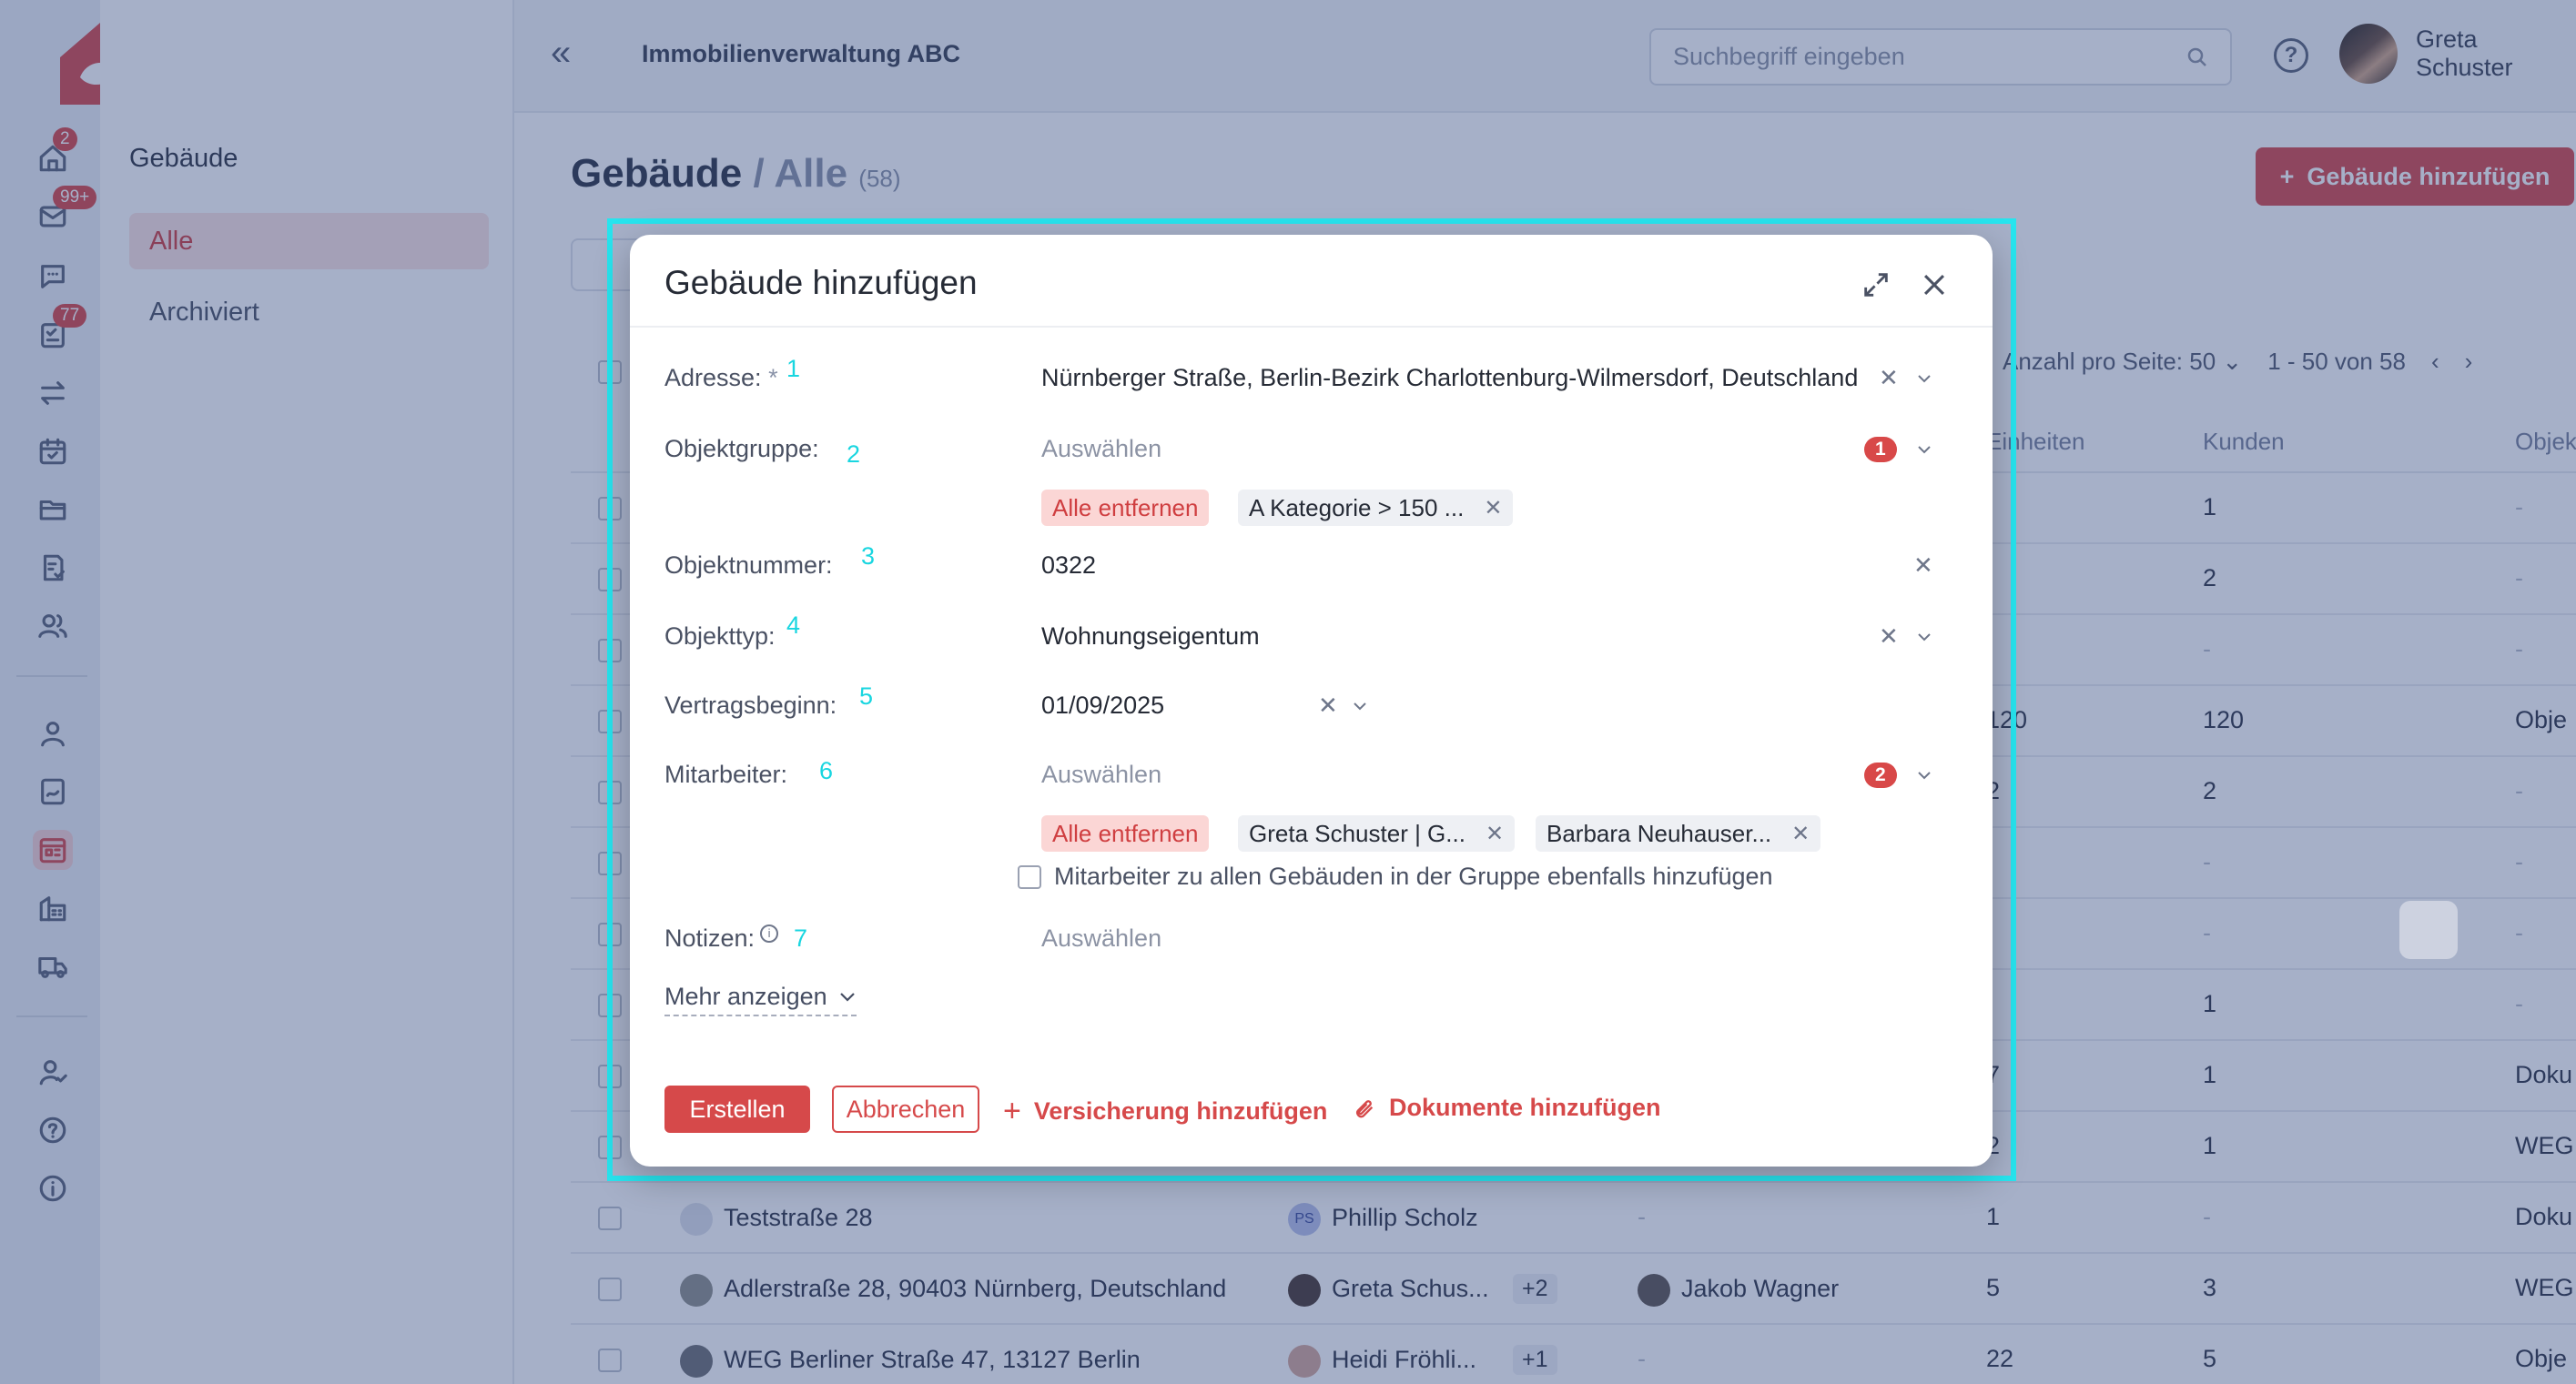  I want to click on staff-remove-all: Alle entfernen, so click(1125, 834).